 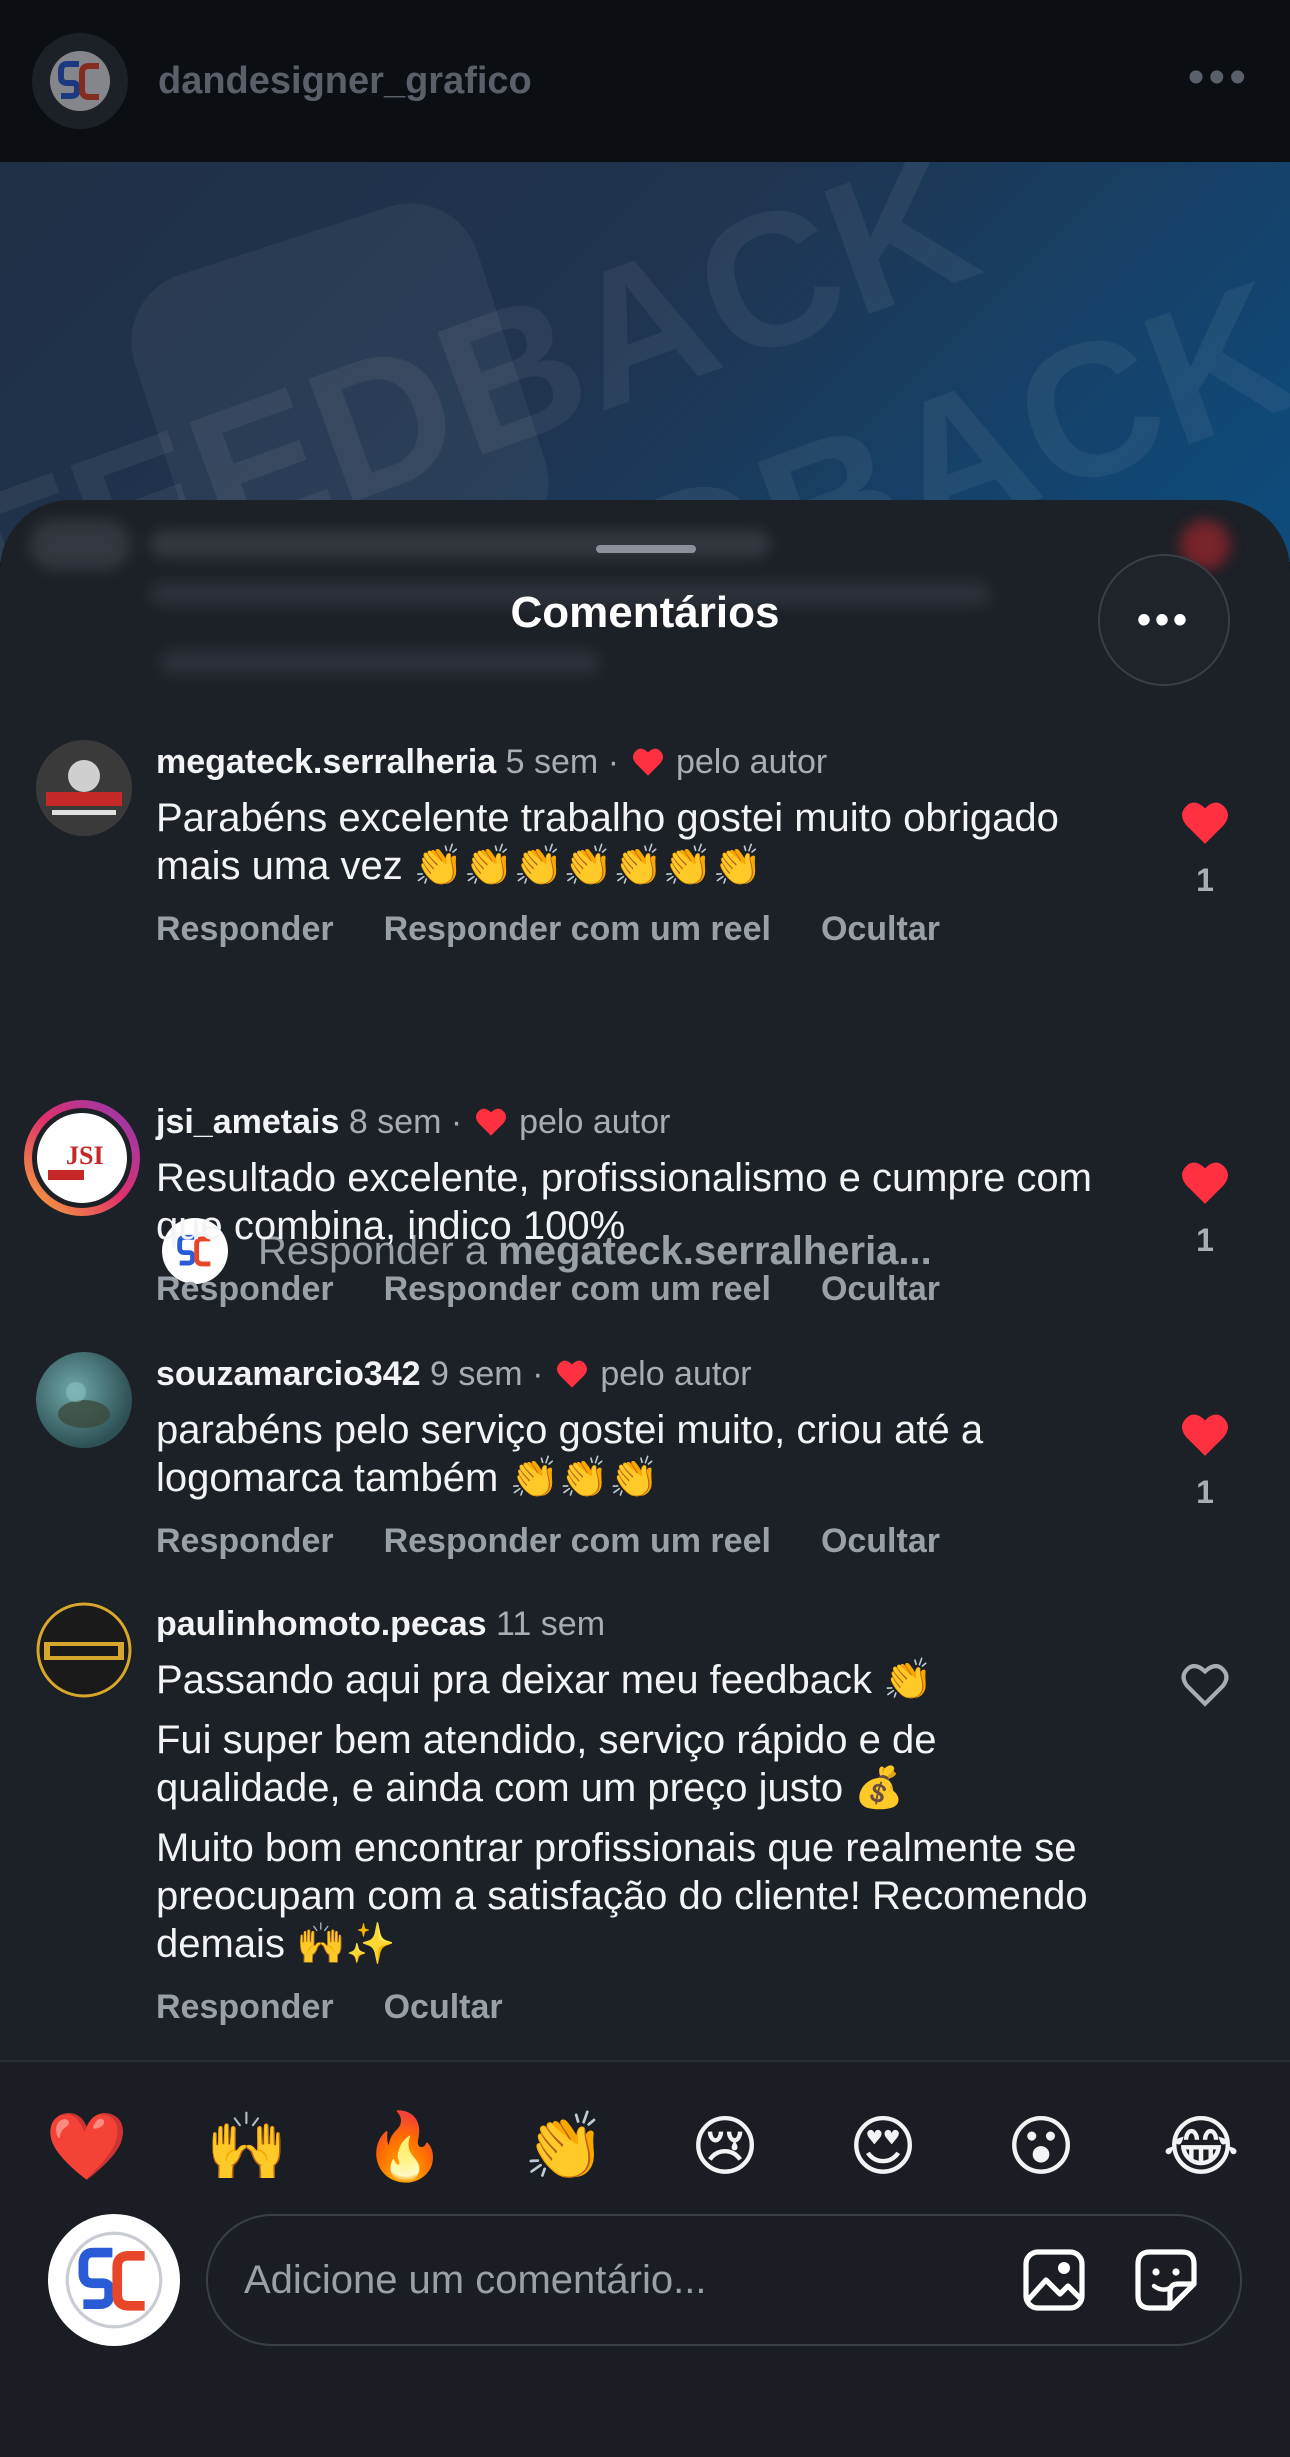 I want to click on comment-like-button, so click(x=1205, y=1685).